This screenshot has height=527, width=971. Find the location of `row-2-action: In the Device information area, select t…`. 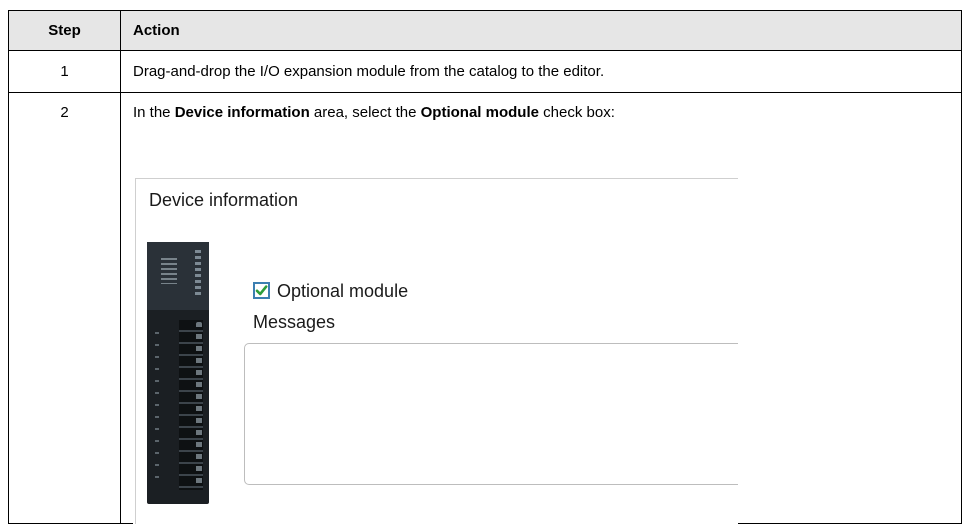

row-2-action: In the Device information area, select t… is located at coordinates (374, 112).